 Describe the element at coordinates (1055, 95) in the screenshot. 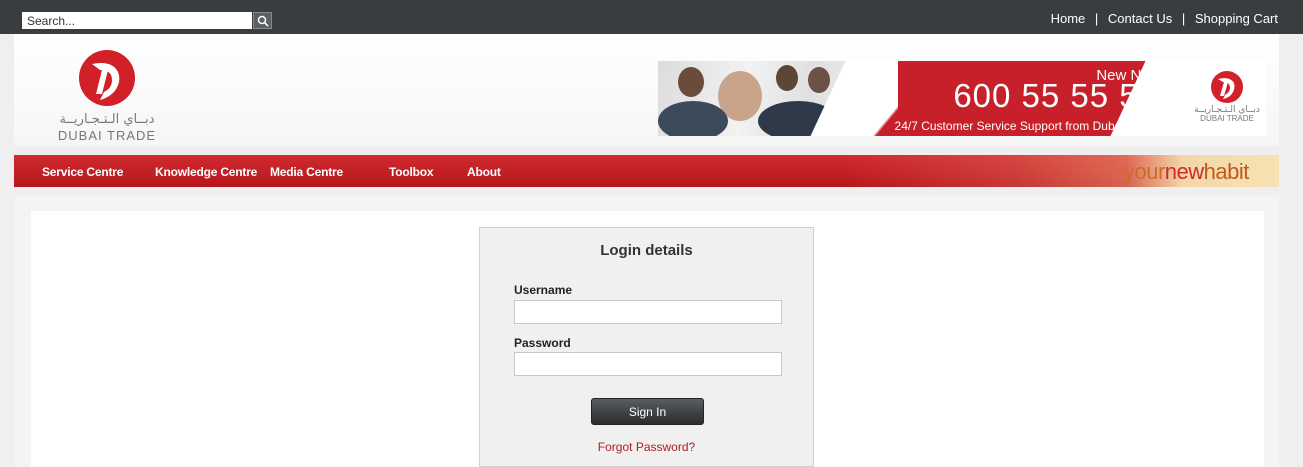

I see `banner-phone-number: 600 55 55 54` at that location.